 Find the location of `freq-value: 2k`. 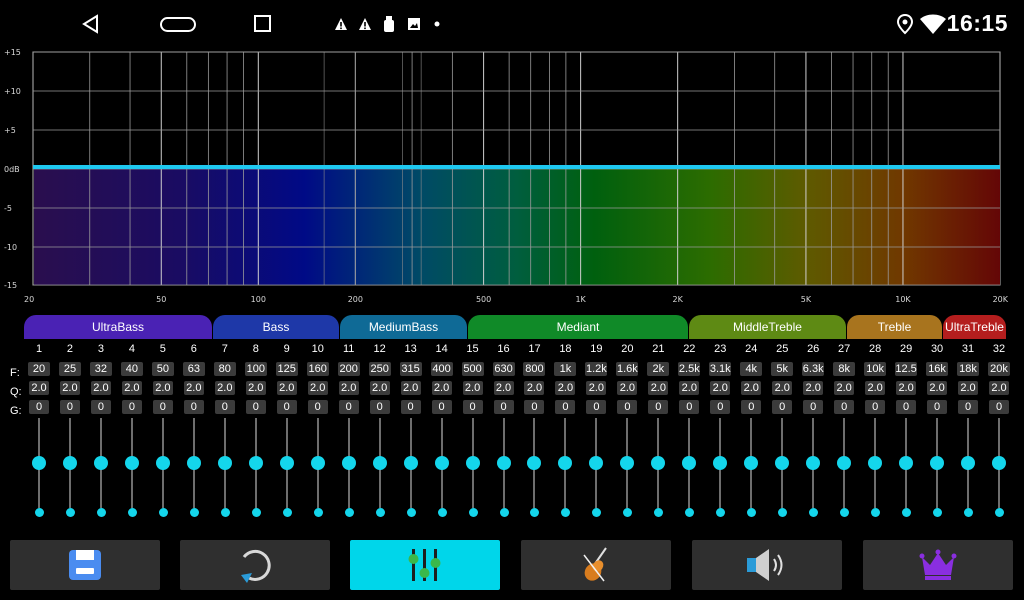

freq-value: 2k is located at coordinates (658, 369).